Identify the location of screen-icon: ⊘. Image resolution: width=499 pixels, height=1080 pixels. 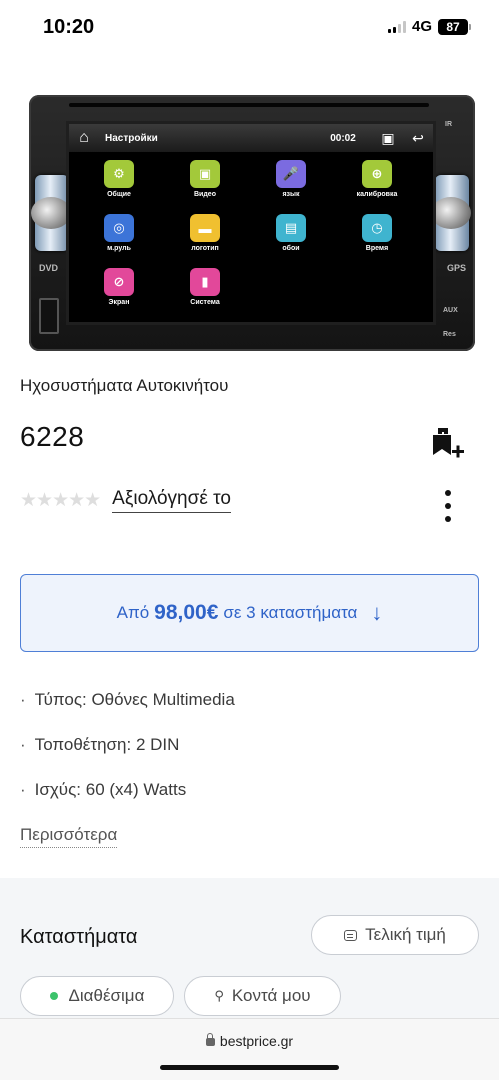
(119, 282).